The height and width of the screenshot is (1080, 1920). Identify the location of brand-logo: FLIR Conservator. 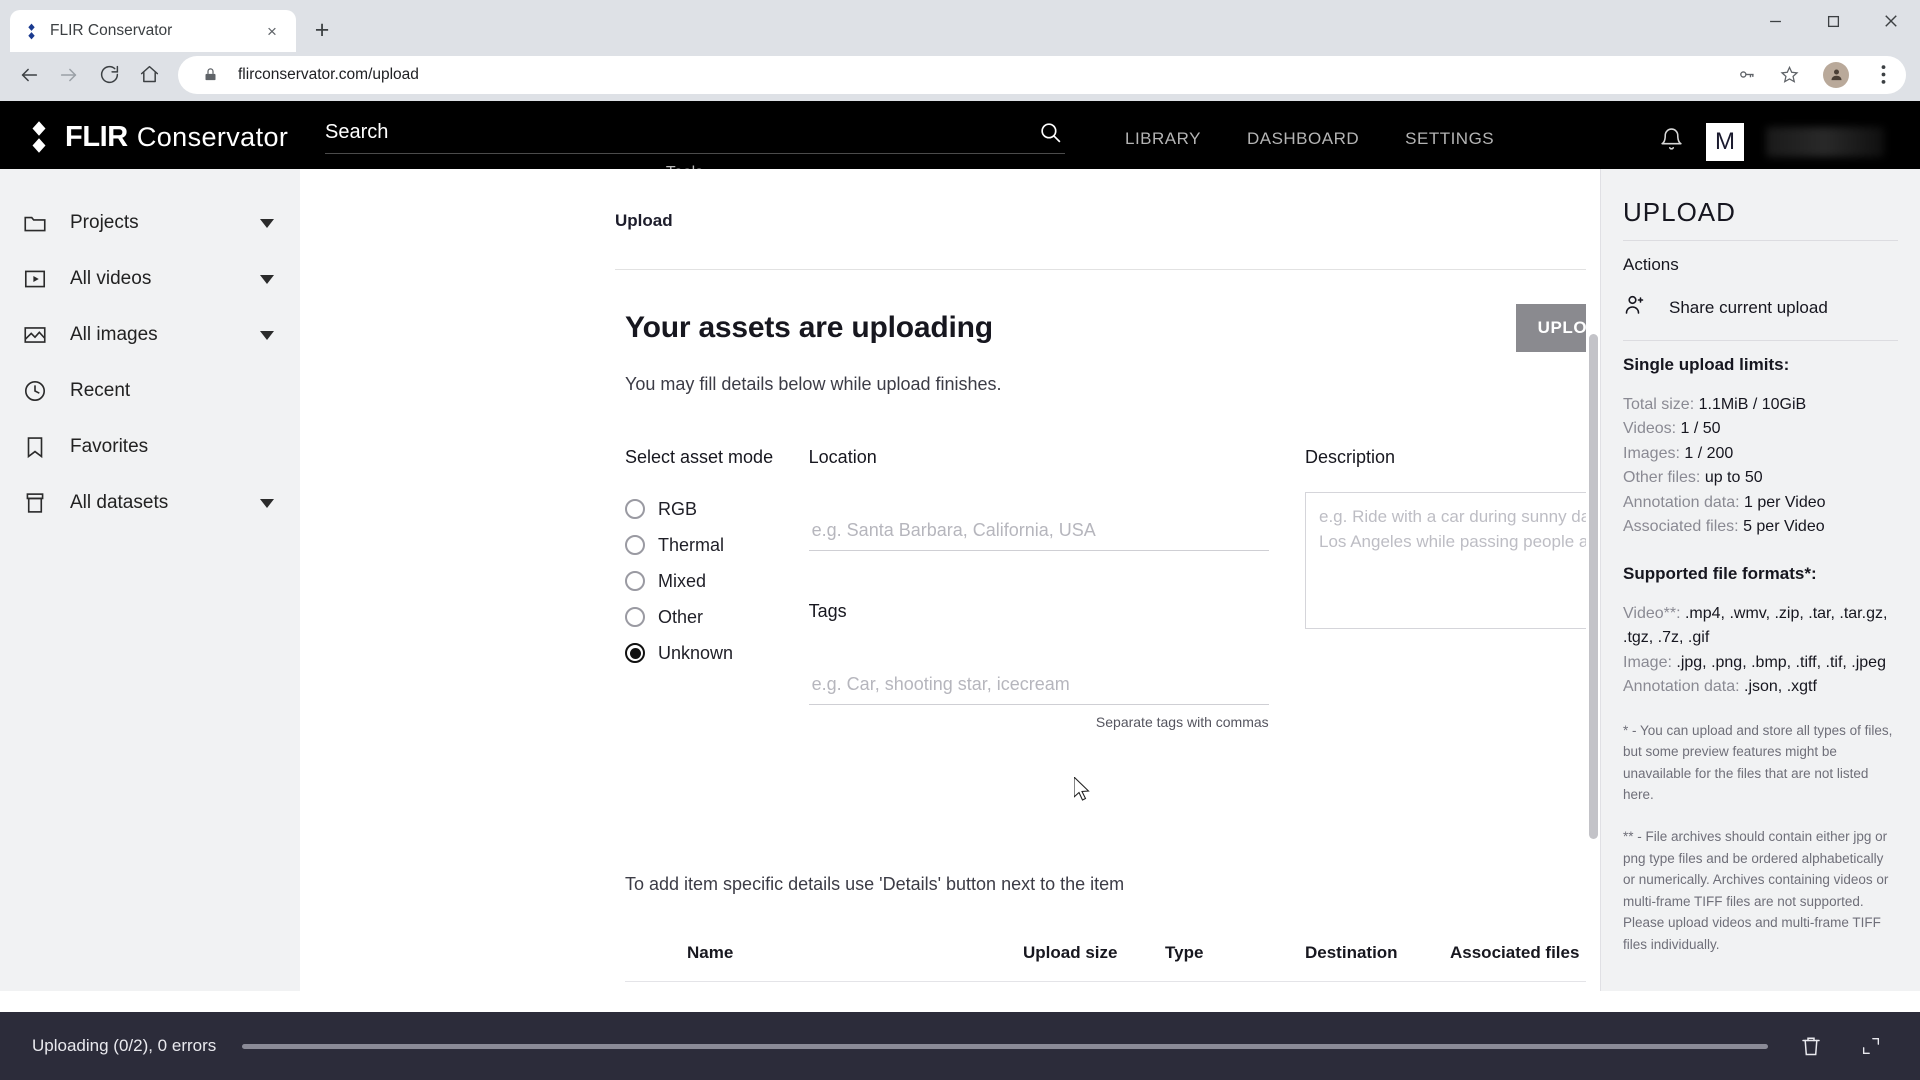
(150, 127).